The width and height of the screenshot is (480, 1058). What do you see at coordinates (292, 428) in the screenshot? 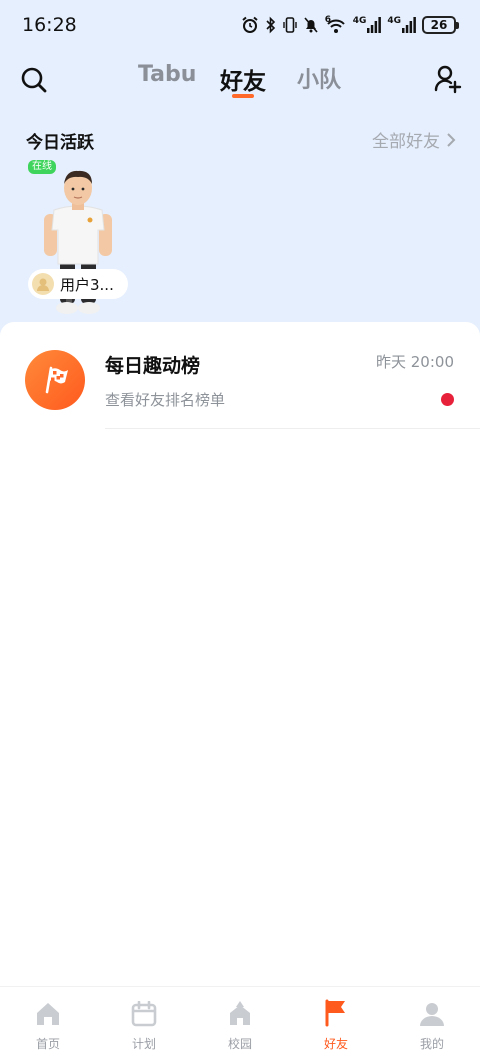
I see `divider` at bounding box center [292, 428].